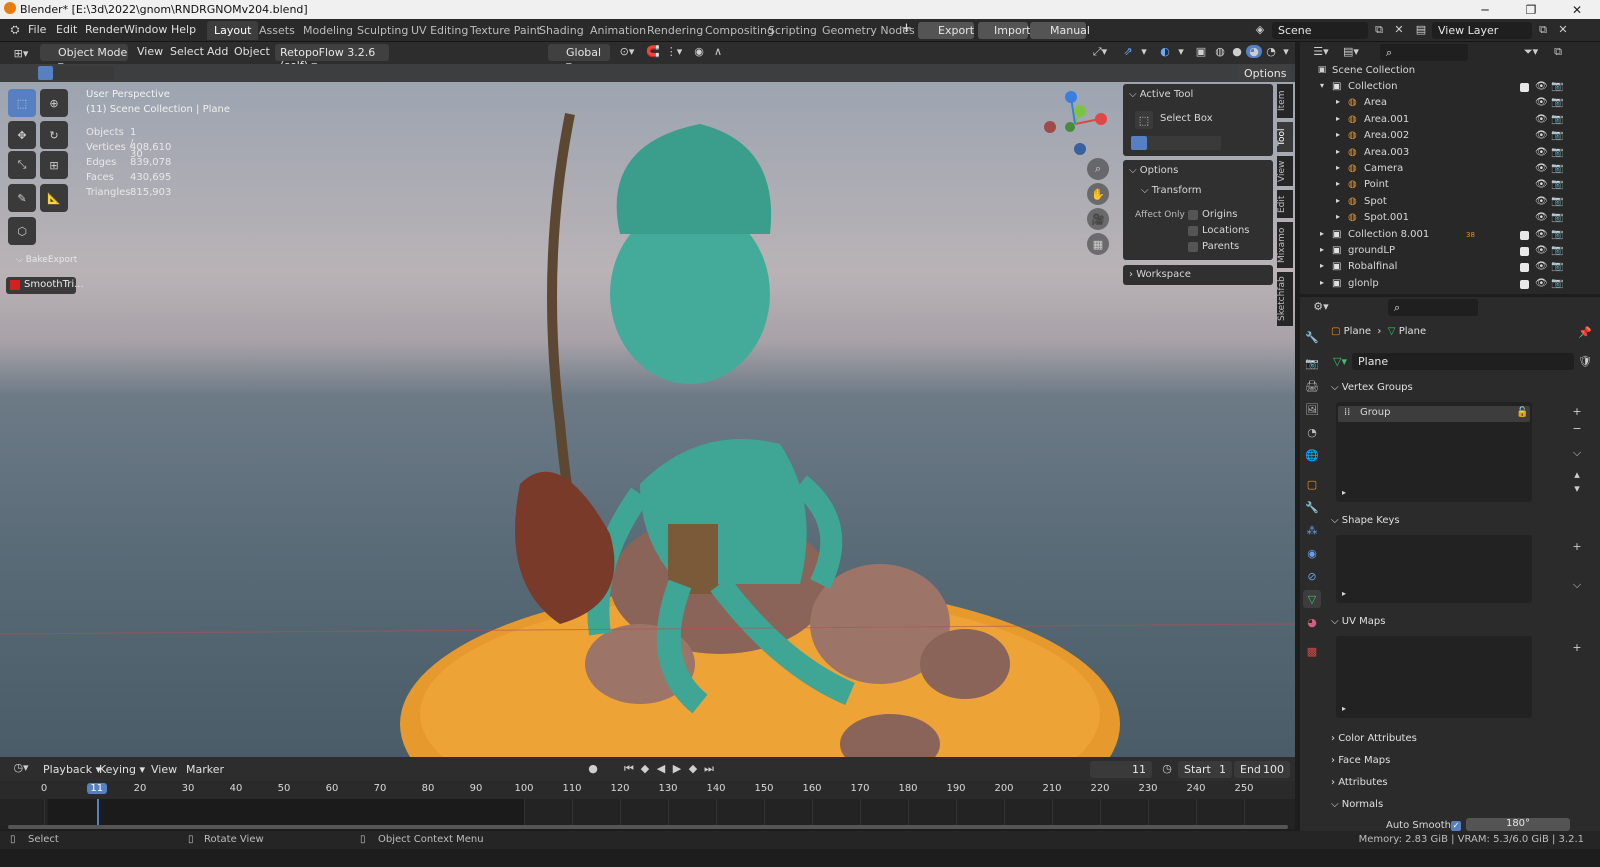 The height and width of the screenshot is (867, 1600). What do you see at coordinates (1577, 453) in the screenshot?
I see `vertex-group-specials-icon: ⌵` at bounding box center [1577, 453].